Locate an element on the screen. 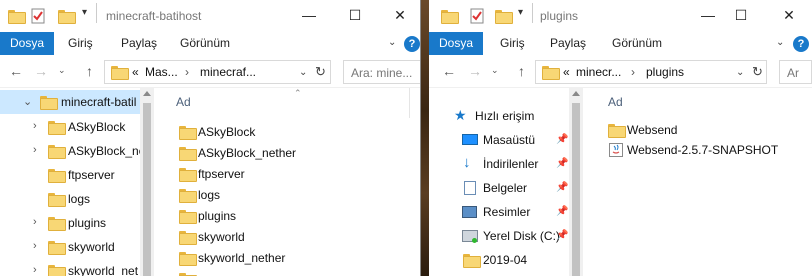 The height and width of the screenshot is (276, 812). file-item-label: Websend-2.5.7-SNAPSHOT is located at coordinates (703, 150).